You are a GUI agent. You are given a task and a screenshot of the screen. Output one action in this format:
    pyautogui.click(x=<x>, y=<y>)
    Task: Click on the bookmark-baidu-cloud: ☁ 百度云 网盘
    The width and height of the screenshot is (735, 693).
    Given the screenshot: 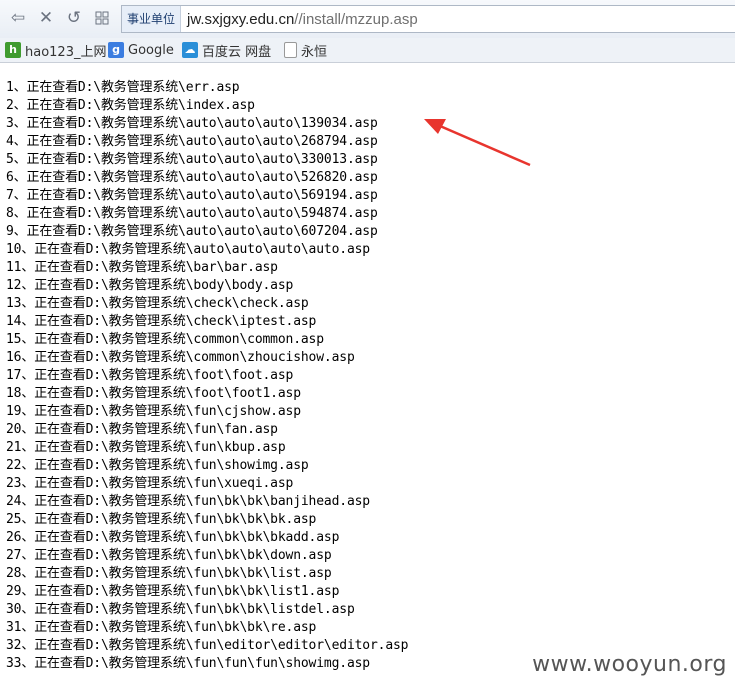 What is the action you would take?
    pyautogui.click(x=226, y=50)
    